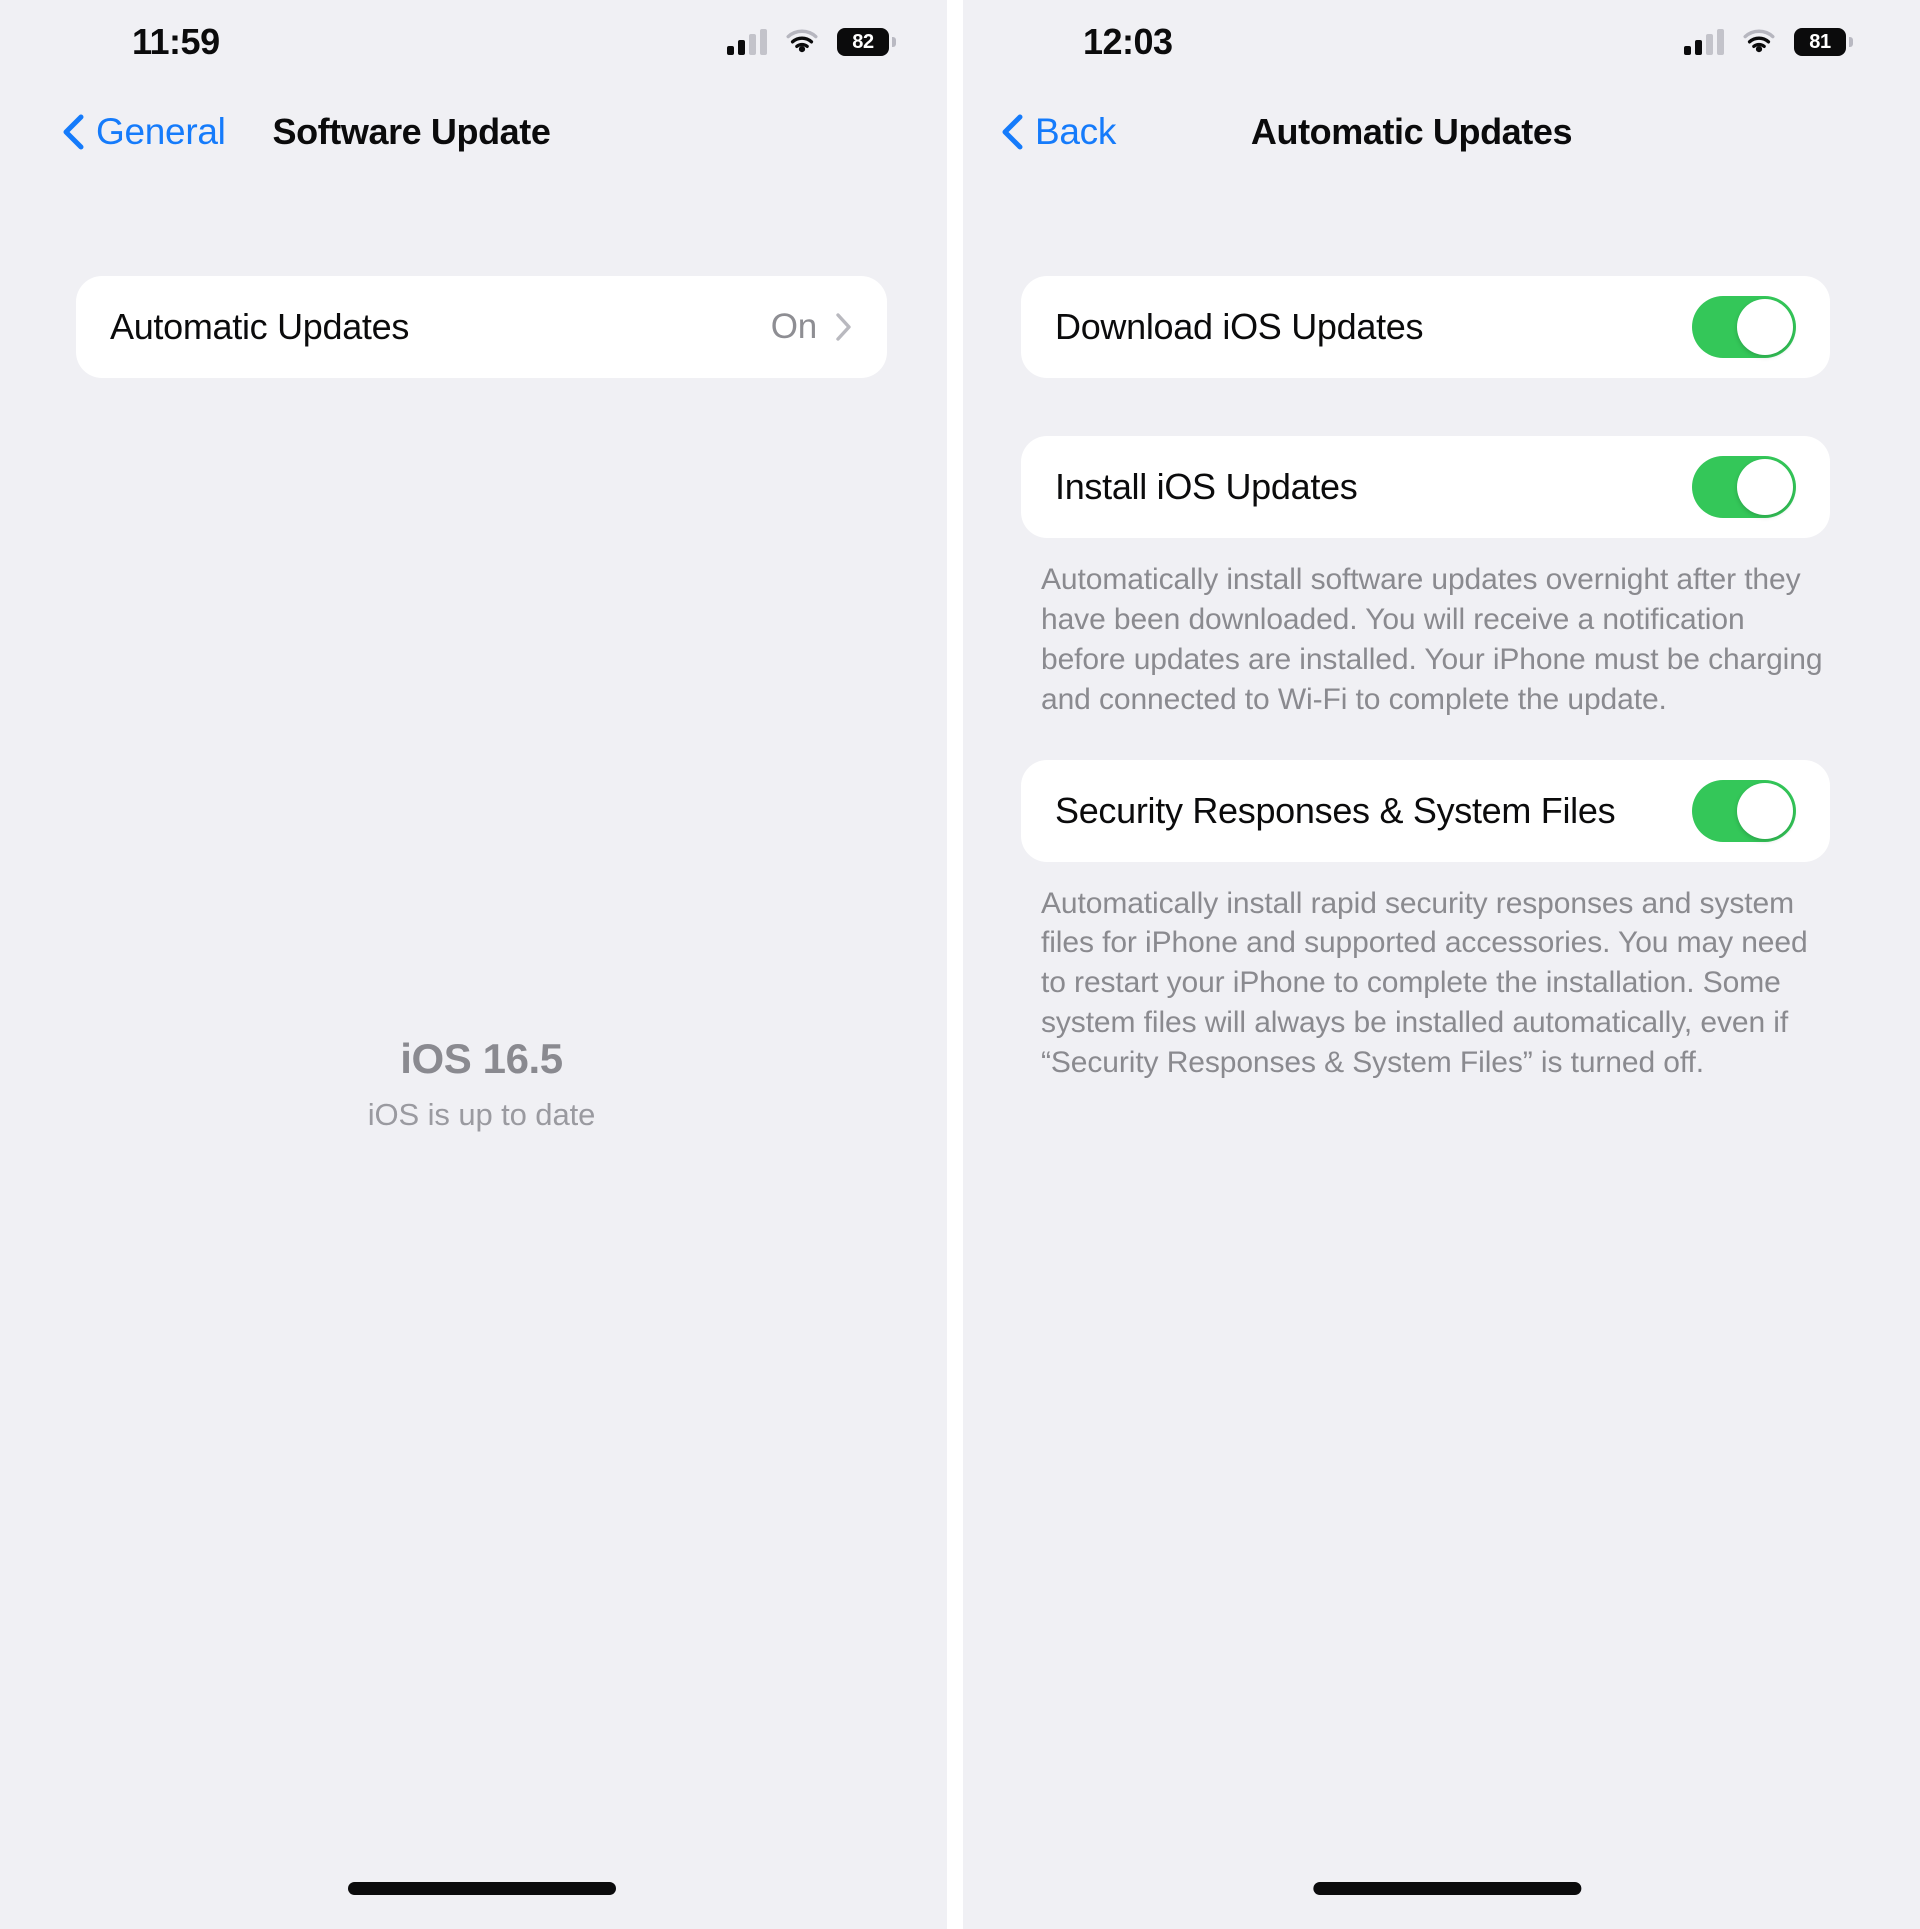  What do you see at coordinates (481, 42) in the screenshot?
I see `status-bar: 11:59 82` at bounding box center [481, 42].